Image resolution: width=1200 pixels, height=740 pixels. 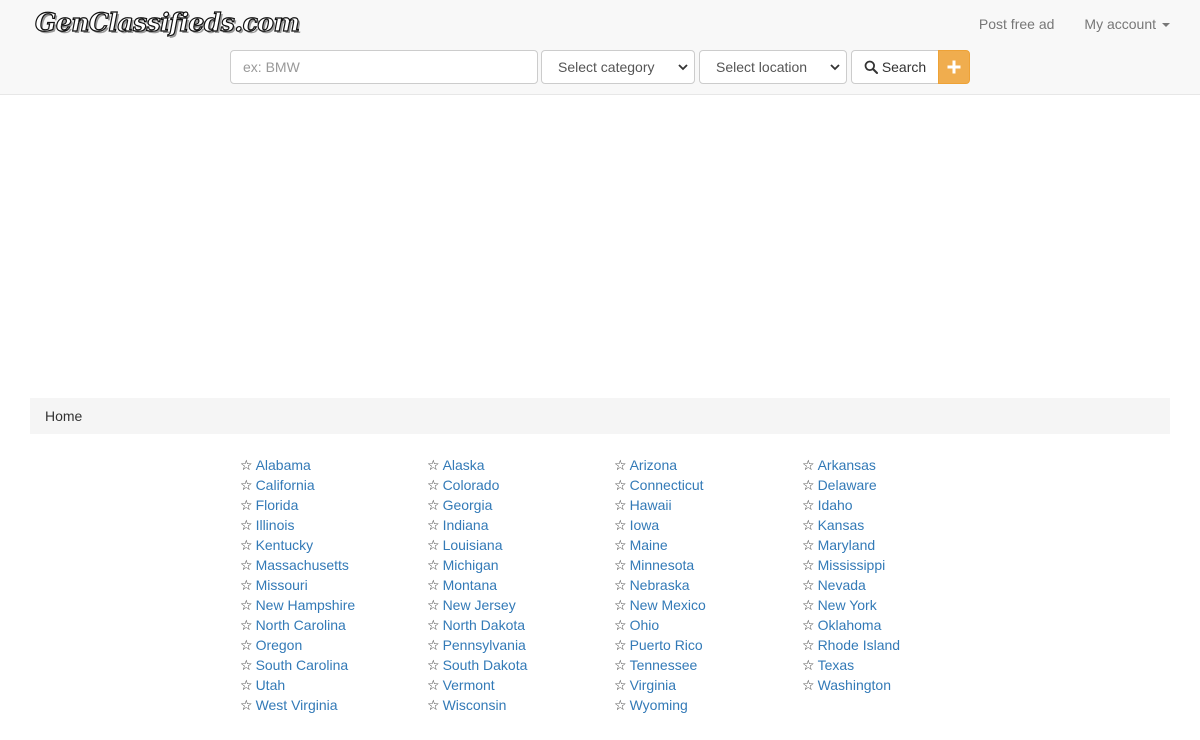 What do you see at coordinates (470, 585) in the screenshot?
I see `state-link-label: Montana` at bounding box center [470, 585].